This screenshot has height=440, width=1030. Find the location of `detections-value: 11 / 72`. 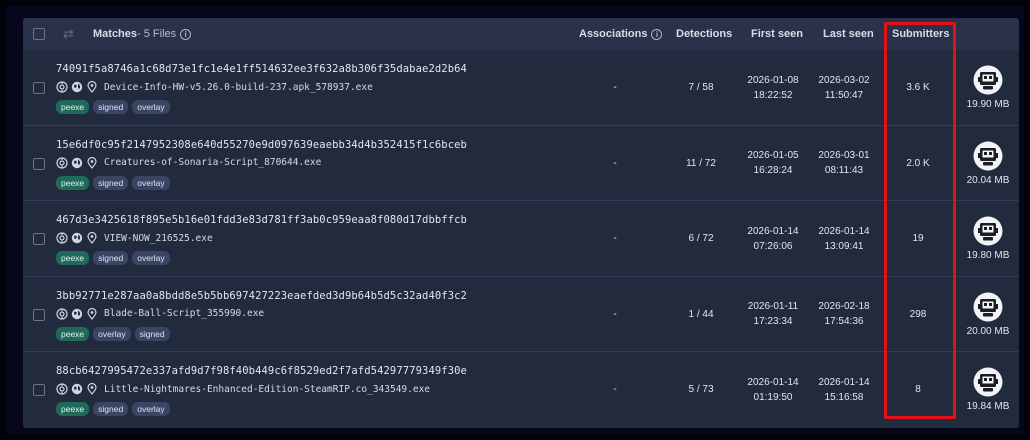

detections-value: 11 / 72 is located at coordinates (701, 163).